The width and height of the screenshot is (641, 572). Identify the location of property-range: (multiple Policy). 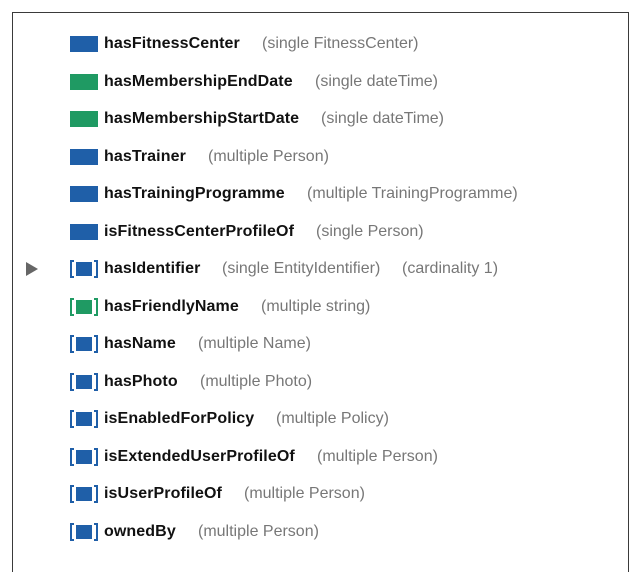
(332, 418).